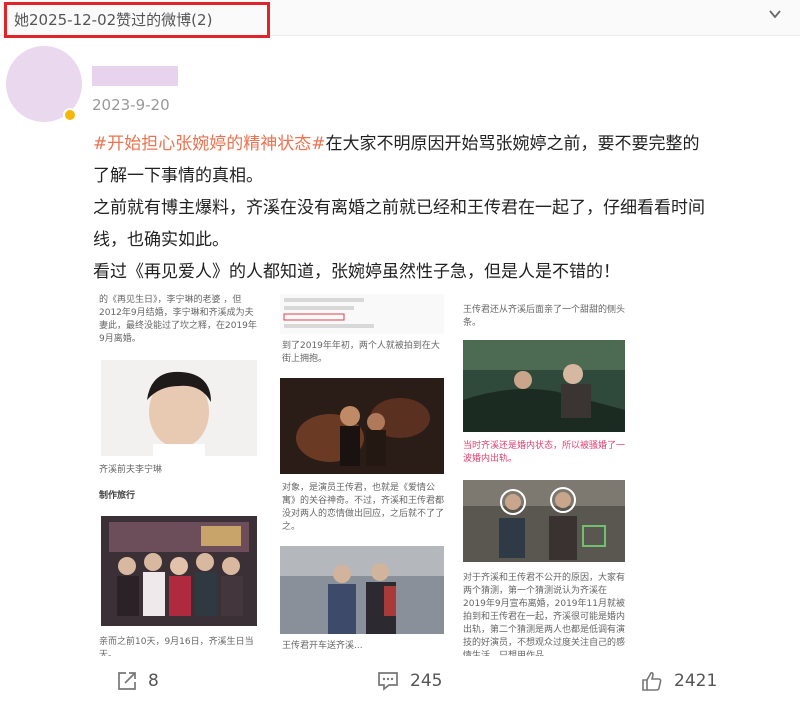 Image resolution: width=800 pixels, height=707 pixels. Describe the element at coordinates (137, 681) in the screenshot. I see `share-button: 8` at that location.